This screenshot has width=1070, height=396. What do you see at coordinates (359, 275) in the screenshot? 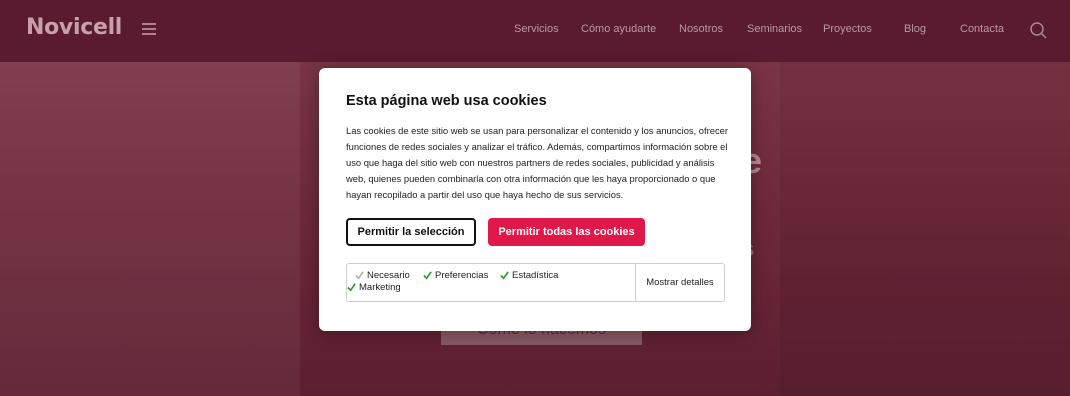
I see `check-icon-disabled` at bounding box center [359, 275].